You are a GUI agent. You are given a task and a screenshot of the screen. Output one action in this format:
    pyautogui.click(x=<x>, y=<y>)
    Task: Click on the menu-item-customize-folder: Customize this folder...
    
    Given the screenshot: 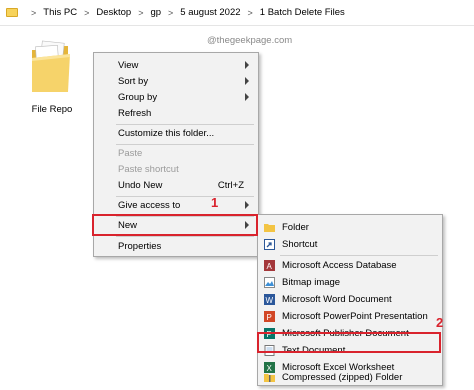 What is the action you would take?
    pyautogui.click(x=176, y=133)
    